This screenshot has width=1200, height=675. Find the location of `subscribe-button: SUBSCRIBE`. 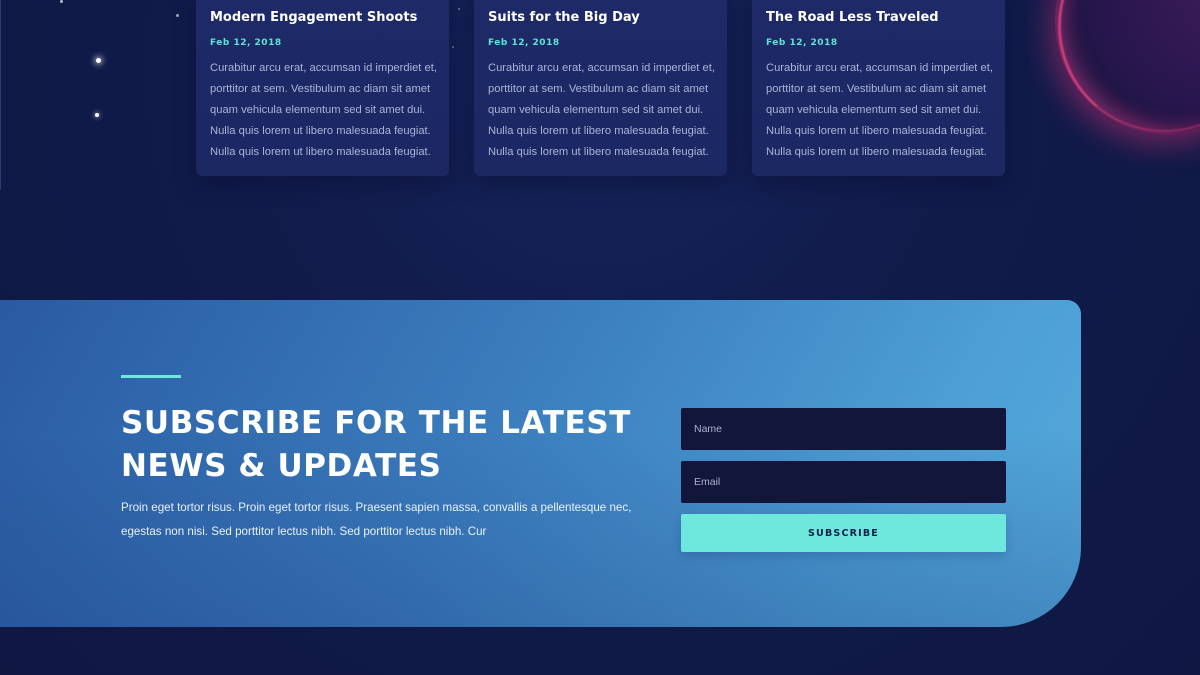

subscribe-button: SUBSCRIBE is located at coordinates (843, 533).